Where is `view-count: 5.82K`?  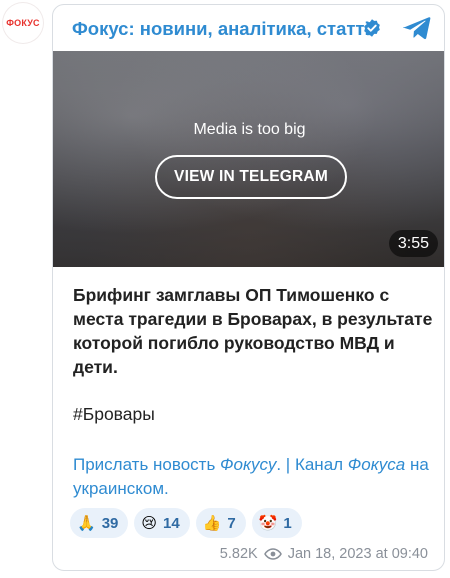
view-count: 5.82K is located at coordinates (238, 554).